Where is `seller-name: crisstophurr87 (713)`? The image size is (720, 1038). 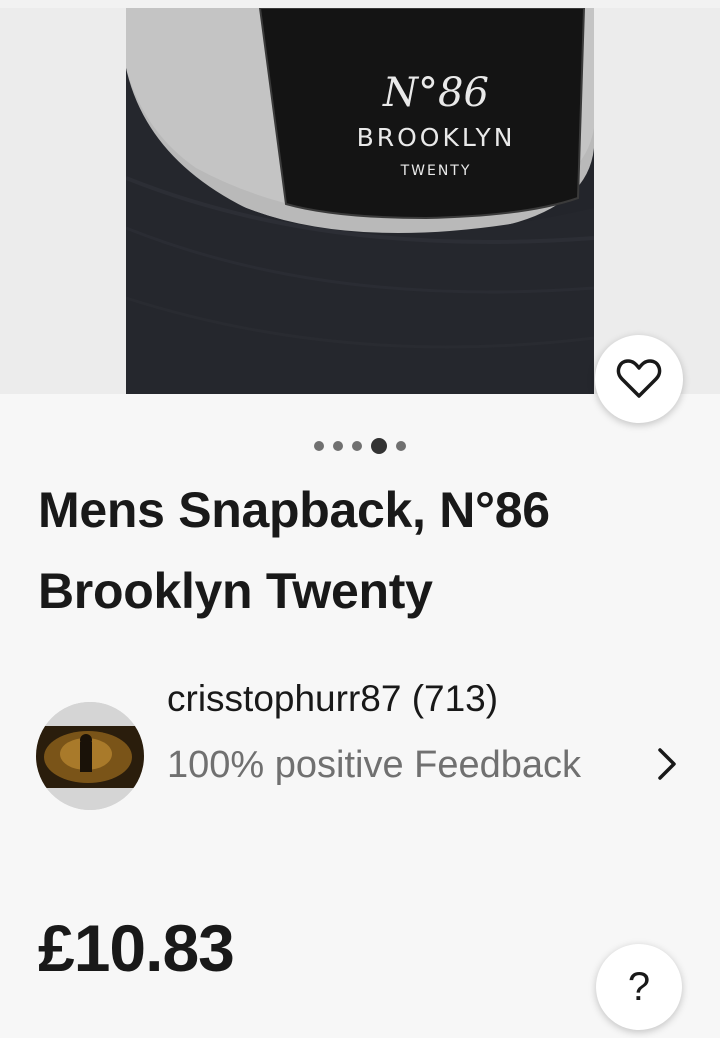
seller-name: crisstophurr87 (713) is located at coordinates (332, 699).